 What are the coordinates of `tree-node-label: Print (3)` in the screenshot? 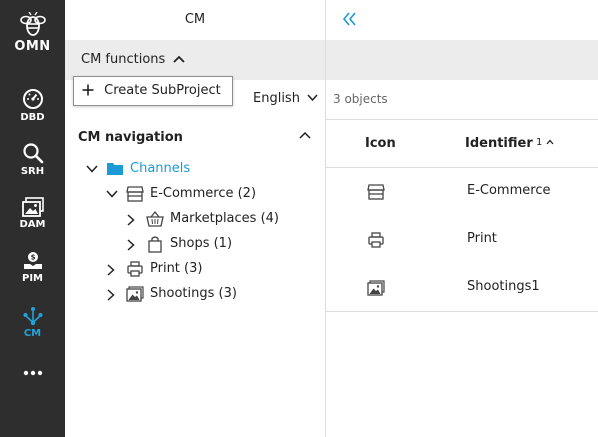 It's located at (176, 268).